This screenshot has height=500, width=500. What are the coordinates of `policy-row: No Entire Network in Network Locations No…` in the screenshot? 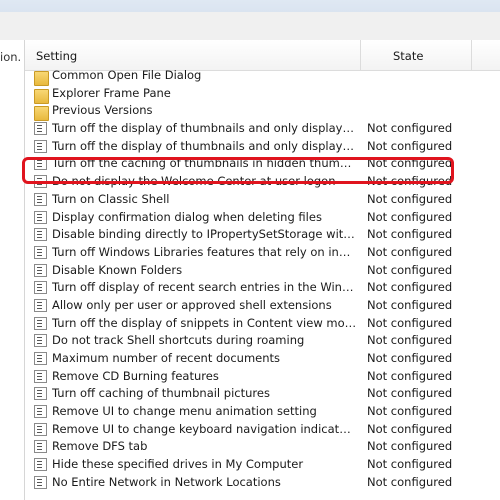 It's located at (262, 483).